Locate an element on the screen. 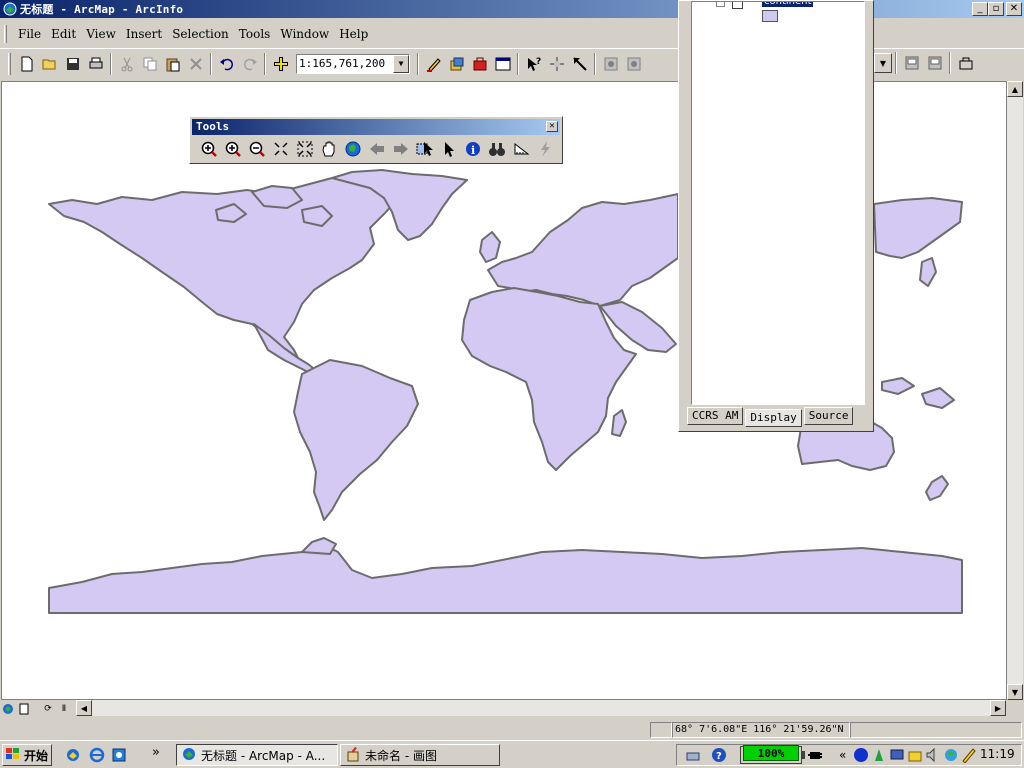  volume-tray-icon is located at coordinates (933, 756).